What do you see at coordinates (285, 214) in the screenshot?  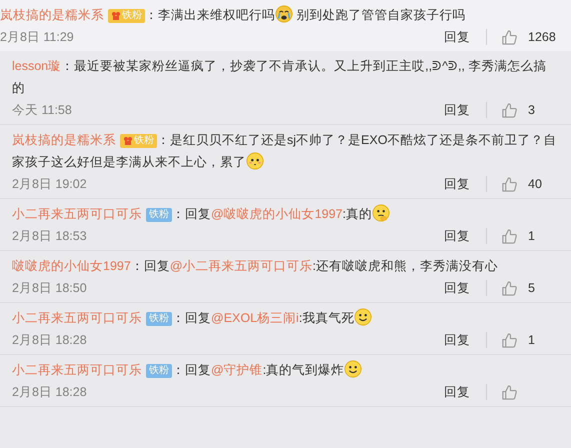 I see `comment-text: 小二再来五两可口可乐 铁粉 ：回复@啵啵虎的小仙女1997:真的` at bounding box center [285, 214].